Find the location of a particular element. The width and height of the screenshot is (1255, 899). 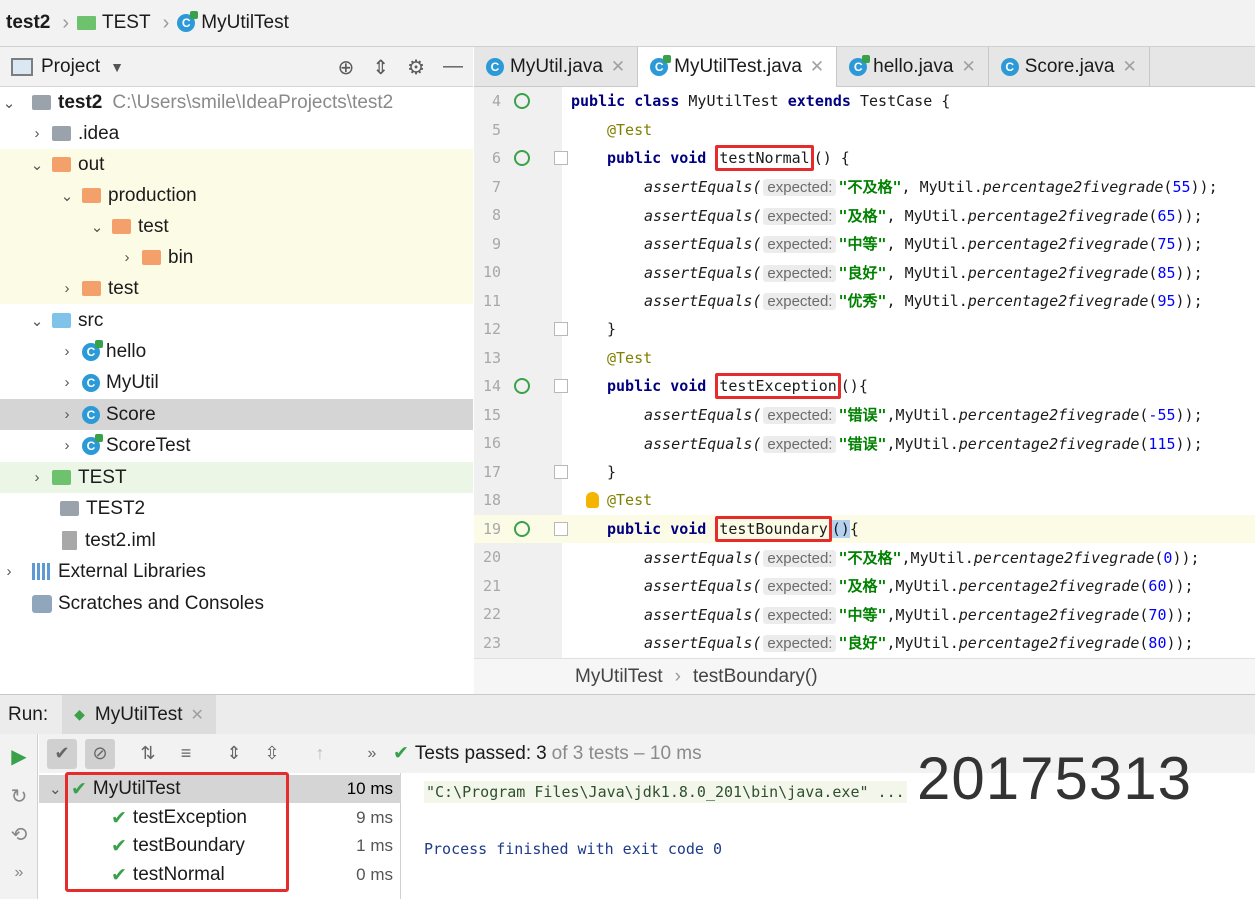

target-icon: ⊕ is located at coordinates (346, 67).